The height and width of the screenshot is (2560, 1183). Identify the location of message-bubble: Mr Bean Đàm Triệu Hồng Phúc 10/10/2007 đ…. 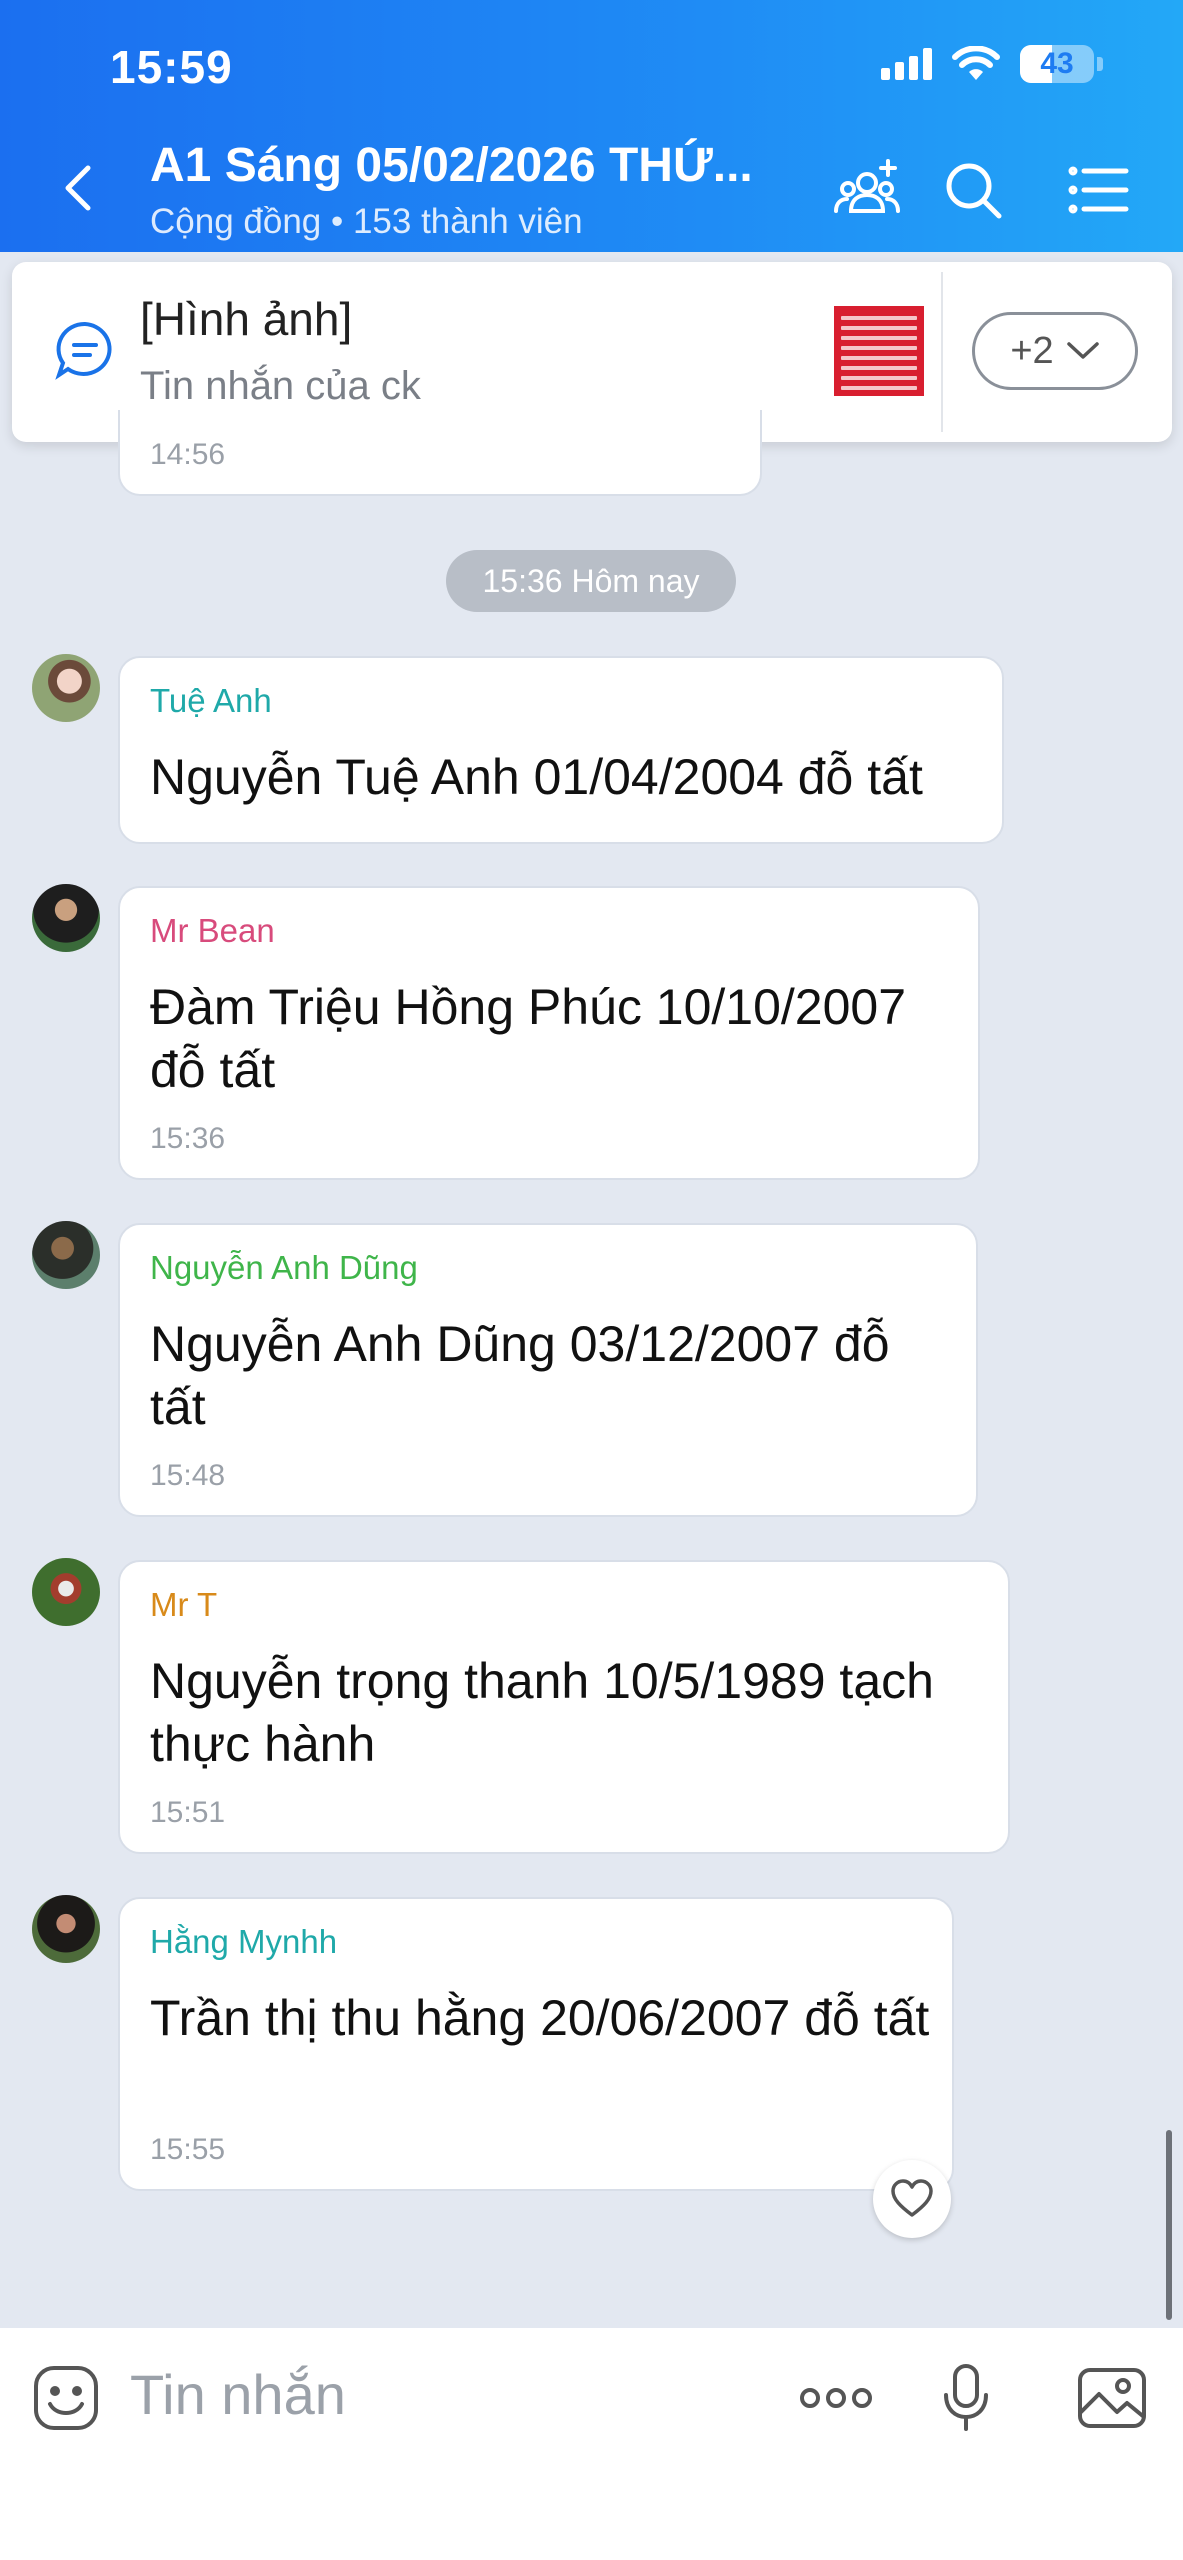
(549, 1033).